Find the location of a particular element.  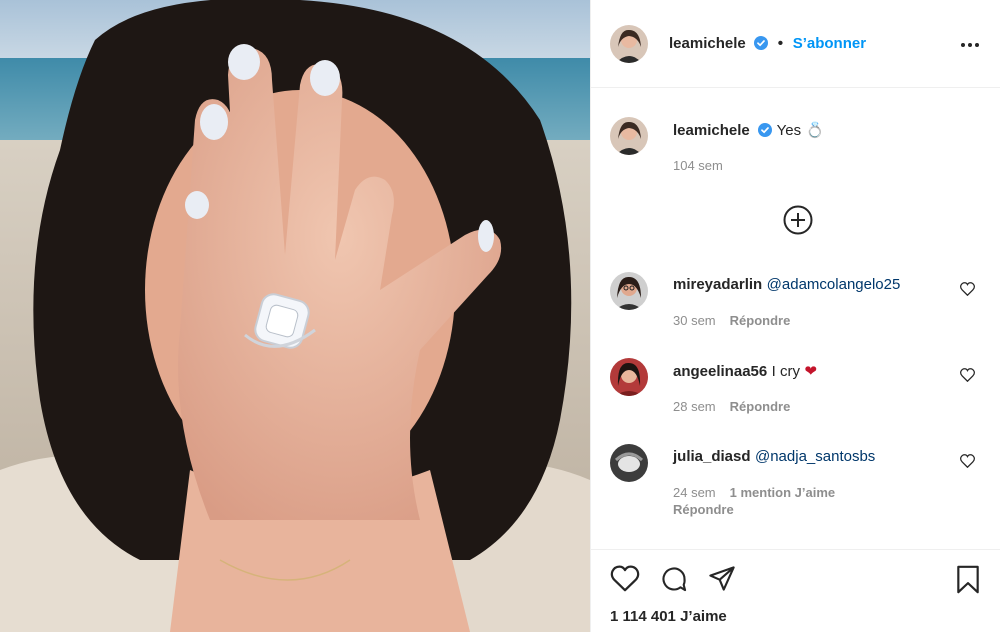

header-username: leamichele is located at coordinates (707, 43).